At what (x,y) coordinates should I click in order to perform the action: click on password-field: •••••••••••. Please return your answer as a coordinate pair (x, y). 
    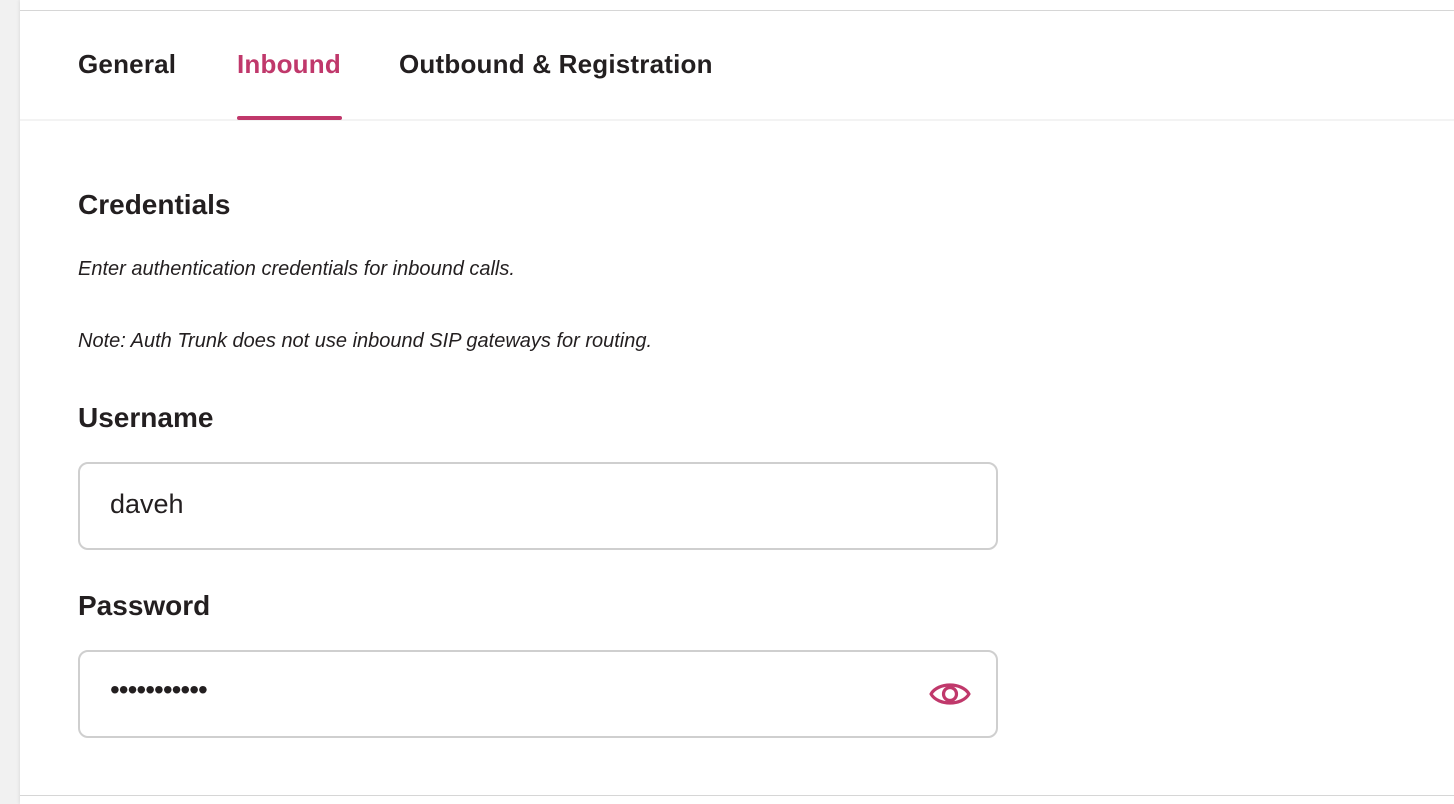
    Looking at the image, I should click on (538, 694).